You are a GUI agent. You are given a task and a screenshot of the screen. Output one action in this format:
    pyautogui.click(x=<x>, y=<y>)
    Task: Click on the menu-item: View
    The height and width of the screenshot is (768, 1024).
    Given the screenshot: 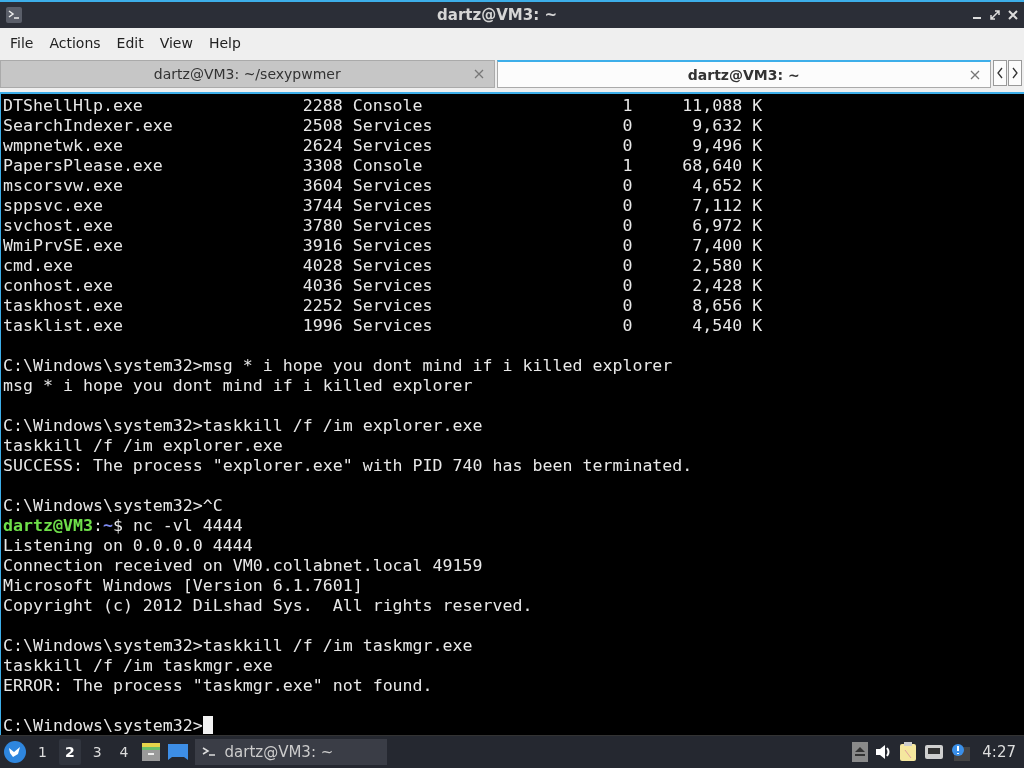 What is the action you would take?
    pyautogui.click(x=176, y=43)
    